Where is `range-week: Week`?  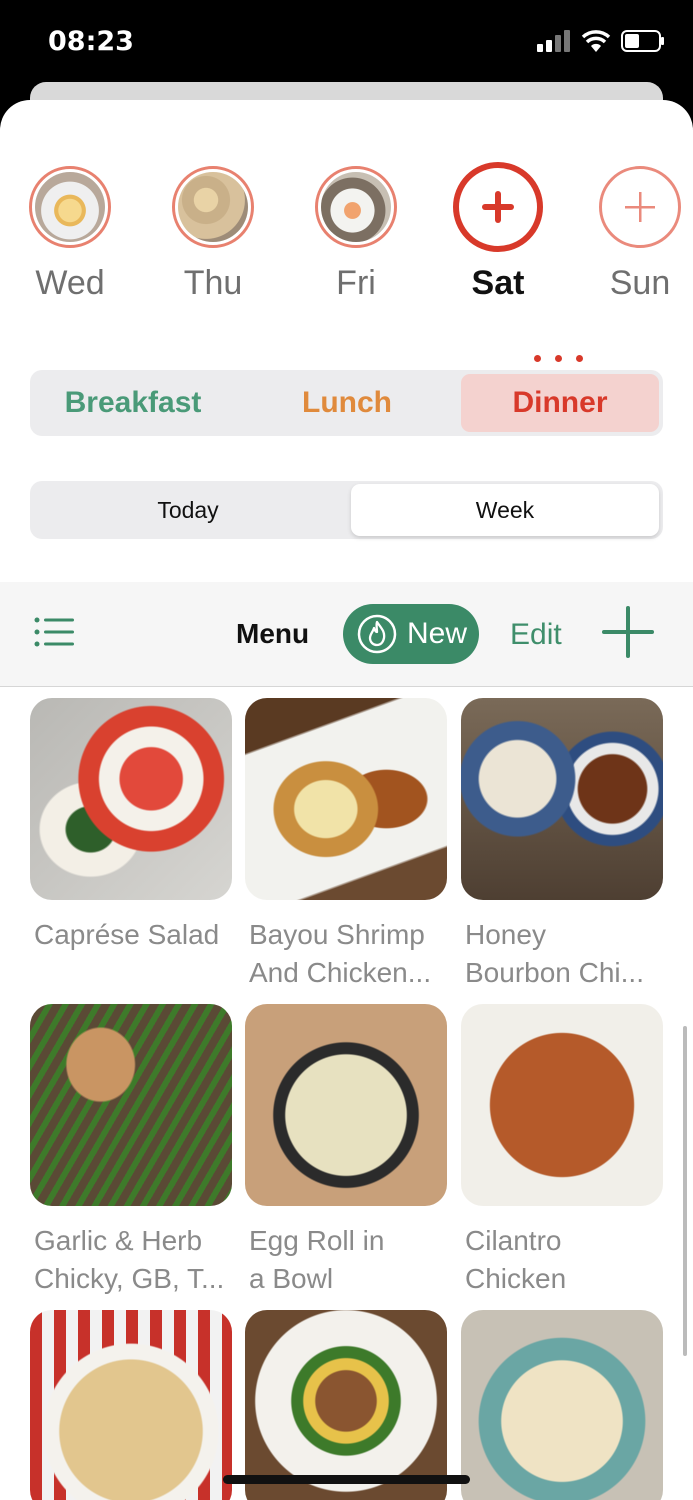
range-week: Week is located at coordinates (505, 510).